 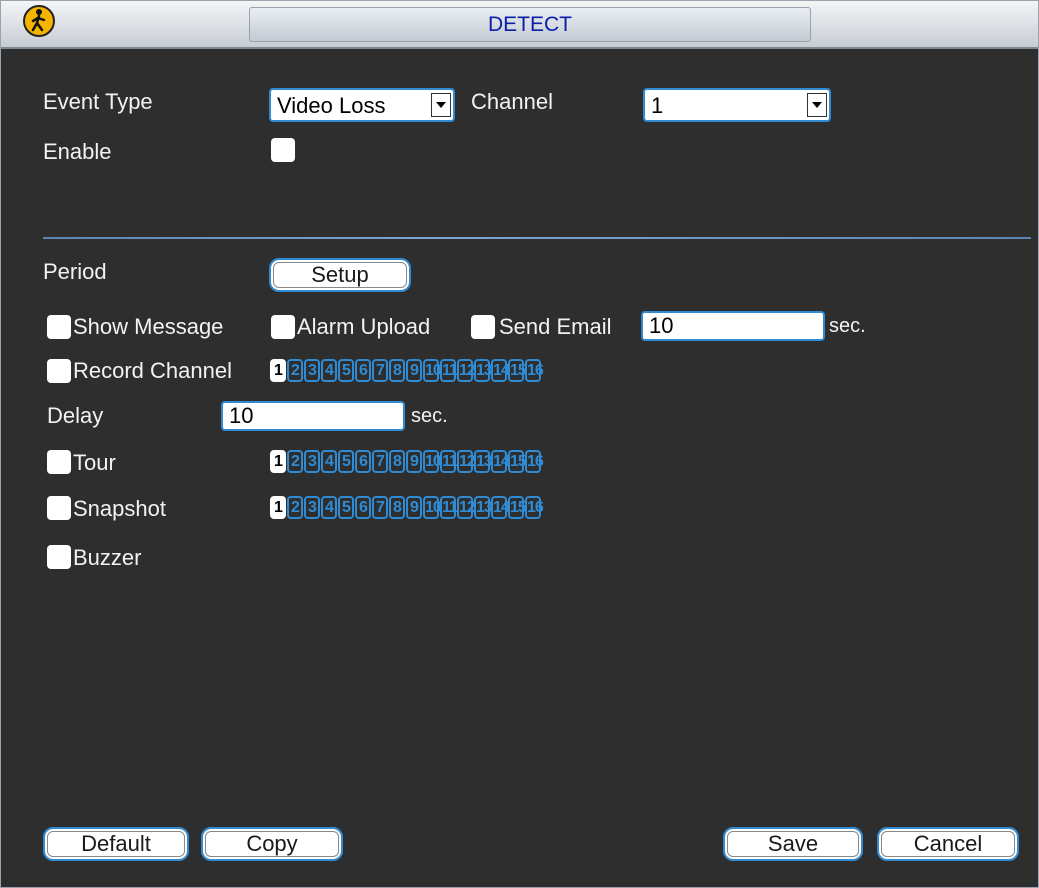 I want to click on tour-channel-13: 13, so click(x=483, y=461).